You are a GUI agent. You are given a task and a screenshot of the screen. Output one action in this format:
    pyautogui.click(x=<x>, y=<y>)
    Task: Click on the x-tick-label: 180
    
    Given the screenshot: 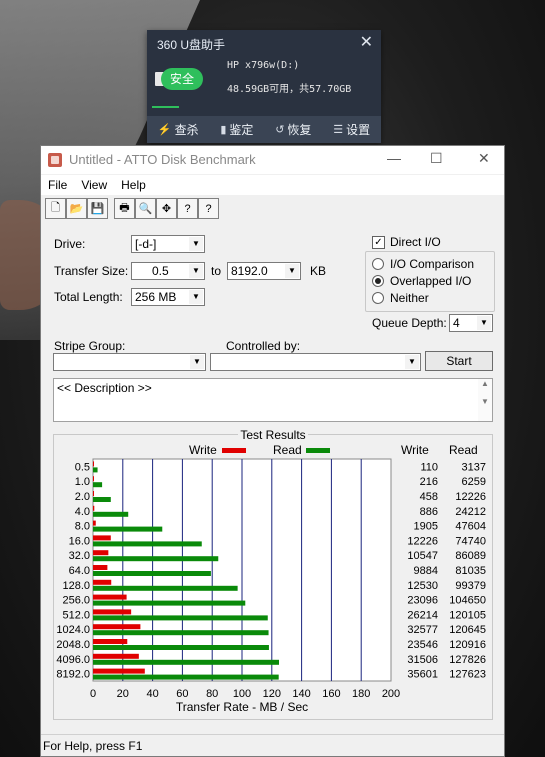 What is the action you would take?
    pyautogui.click(x=361, y=694)
    